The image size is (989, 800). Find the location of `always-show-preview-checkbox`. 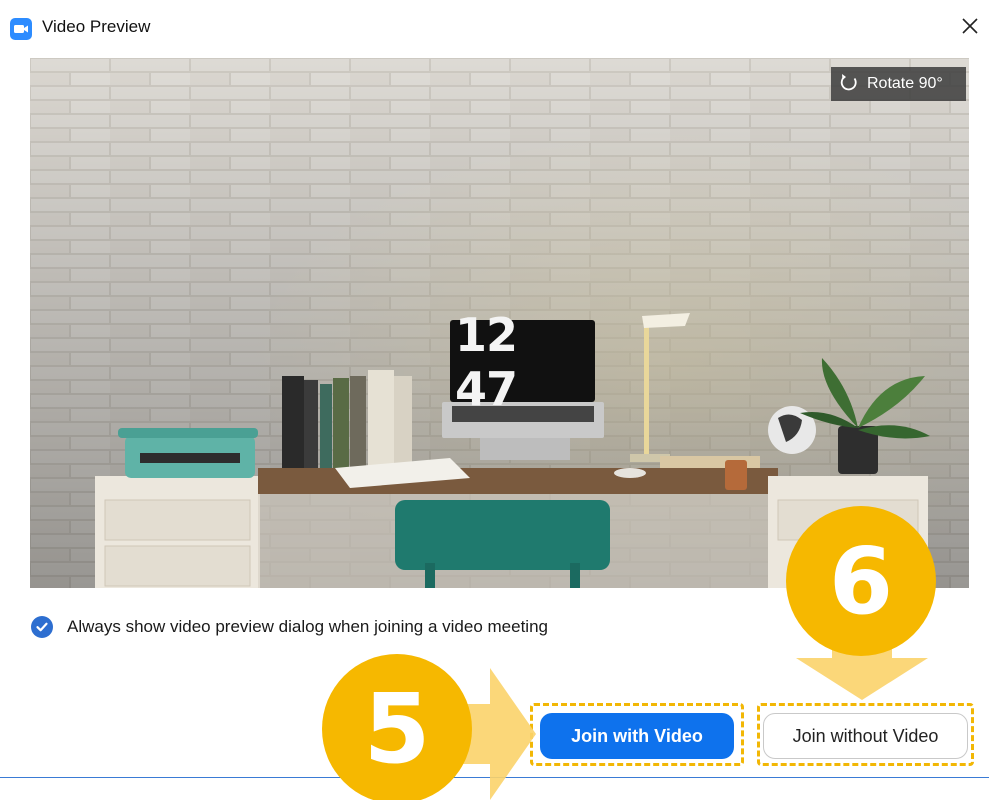

always-show-preview-checkbox is located at coordinates (42, 627).